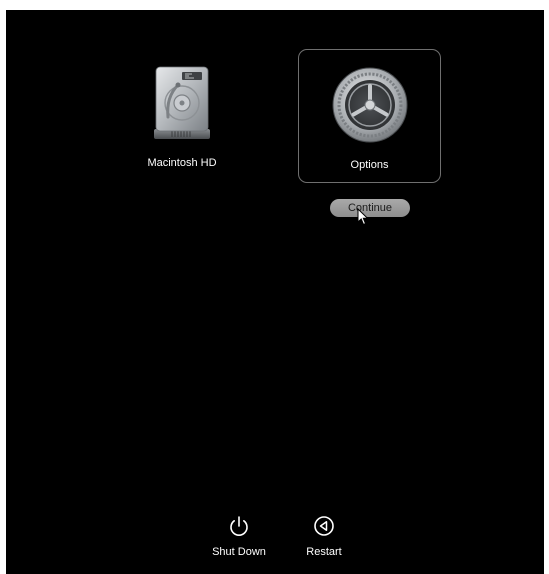 This screenshot has height=574, width=549. I want to click on shutdown-label: Shut Down, so click(239, 552).